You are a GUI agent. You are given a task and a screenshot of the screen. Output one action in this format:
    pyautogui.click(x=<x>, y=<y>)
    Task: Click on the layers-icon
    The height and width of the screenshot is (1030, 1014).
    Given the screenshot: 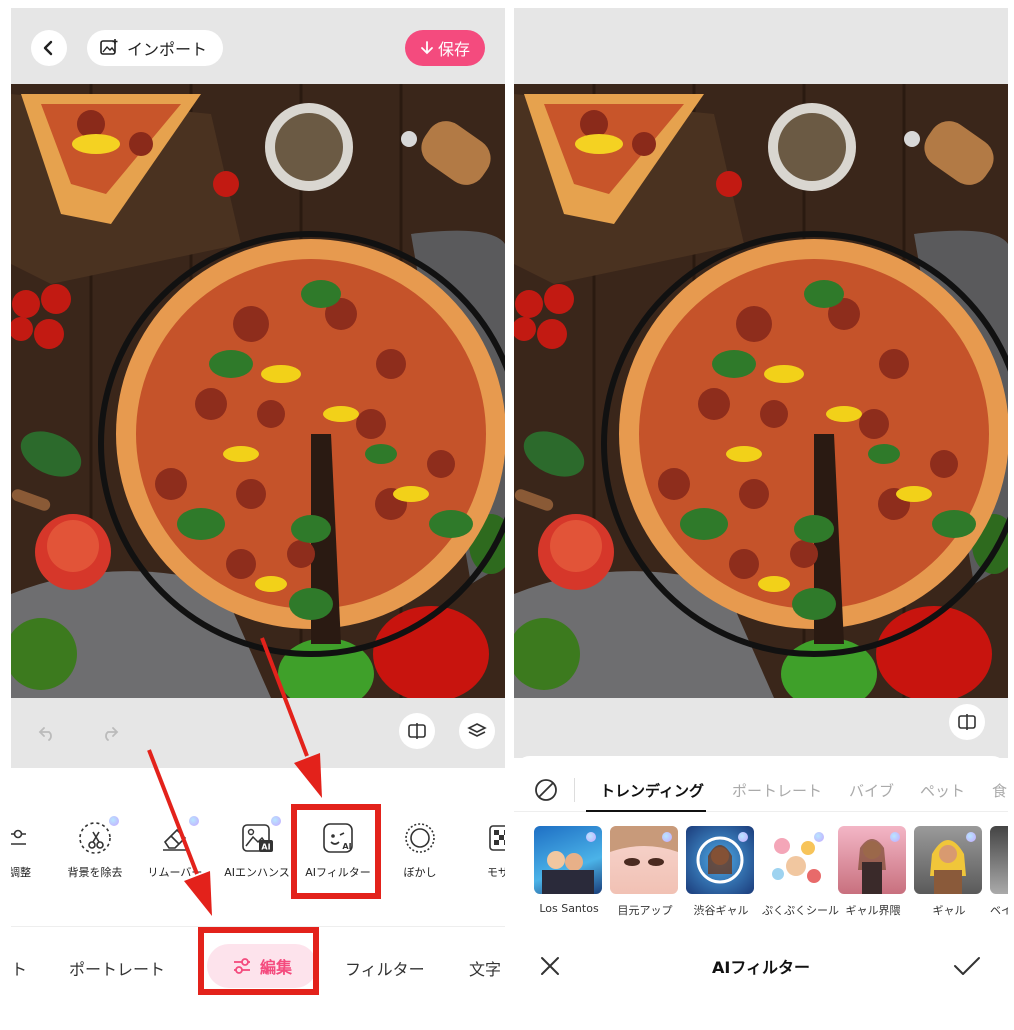 What is the action you would take?
    pyautogui.click(x=477, y=730)
    